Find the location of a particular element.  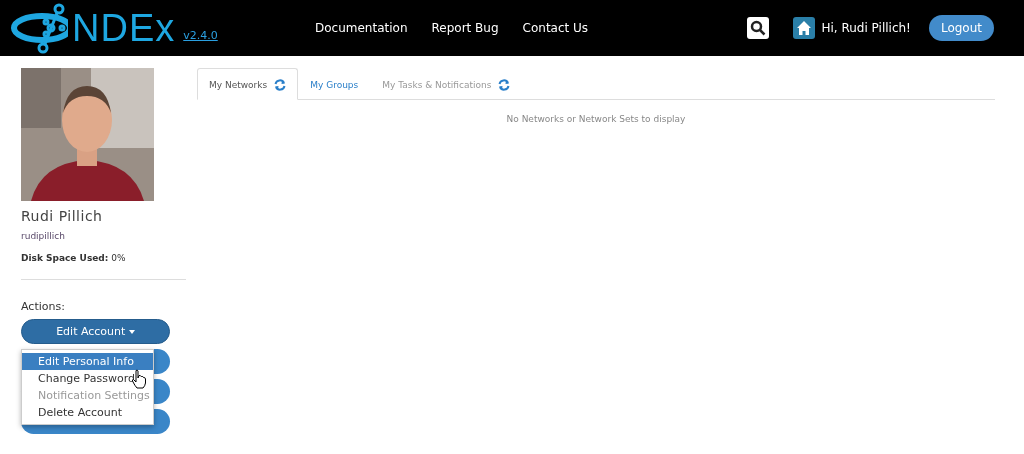

username: rudipillich is located at coordinates (43, 236).